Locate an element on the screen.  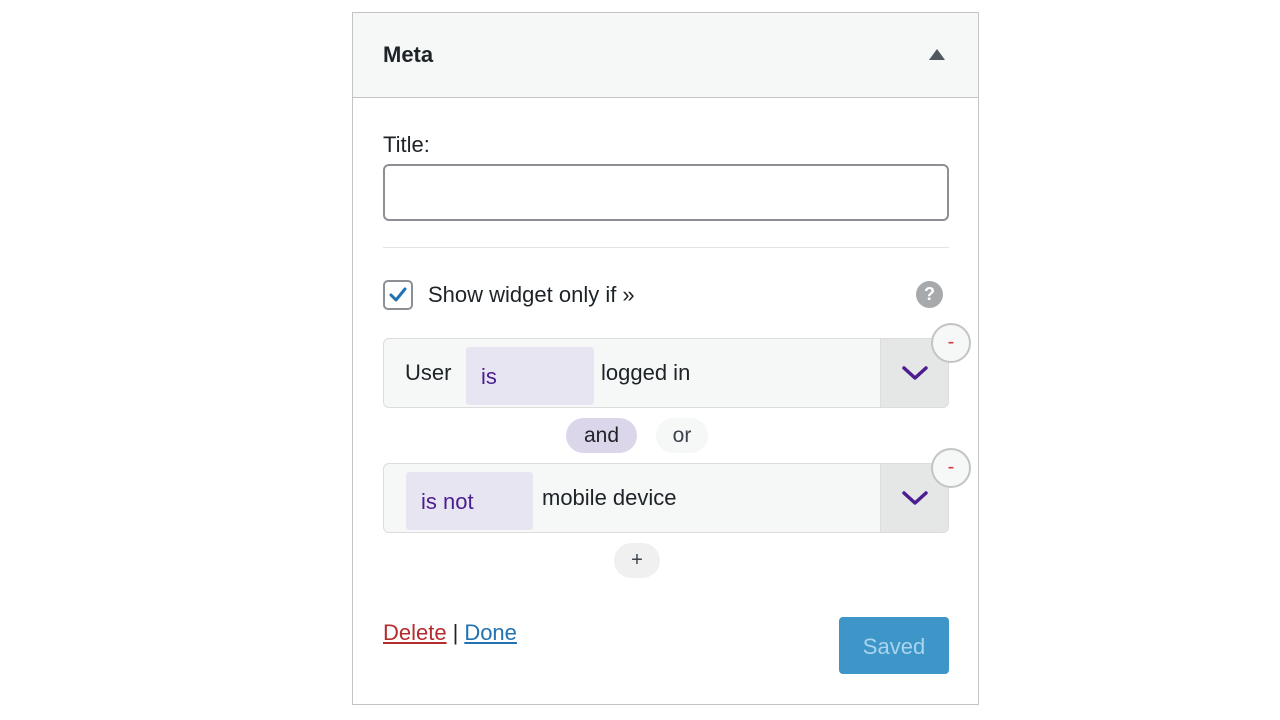
rule-row: is not mobile device is located at coordinates (666, 498).